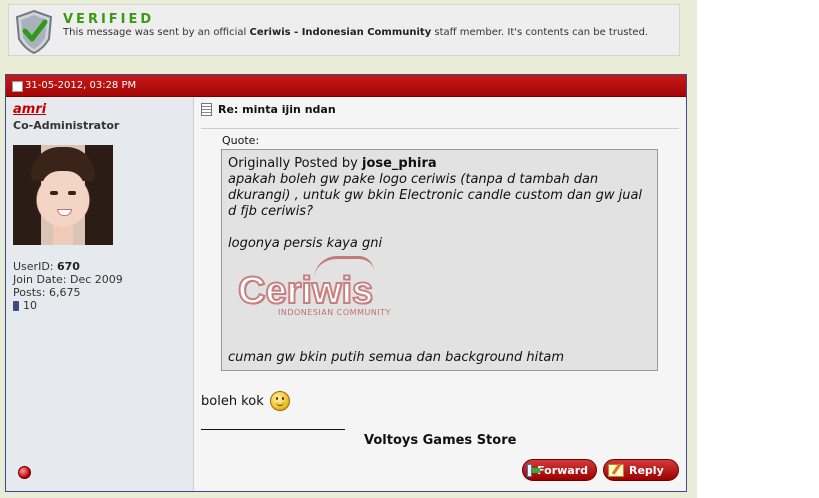  Describe the element at coordinates (277, 109) in the screenshot. I see `post-title: Re: minta ijin ndan` at that location.